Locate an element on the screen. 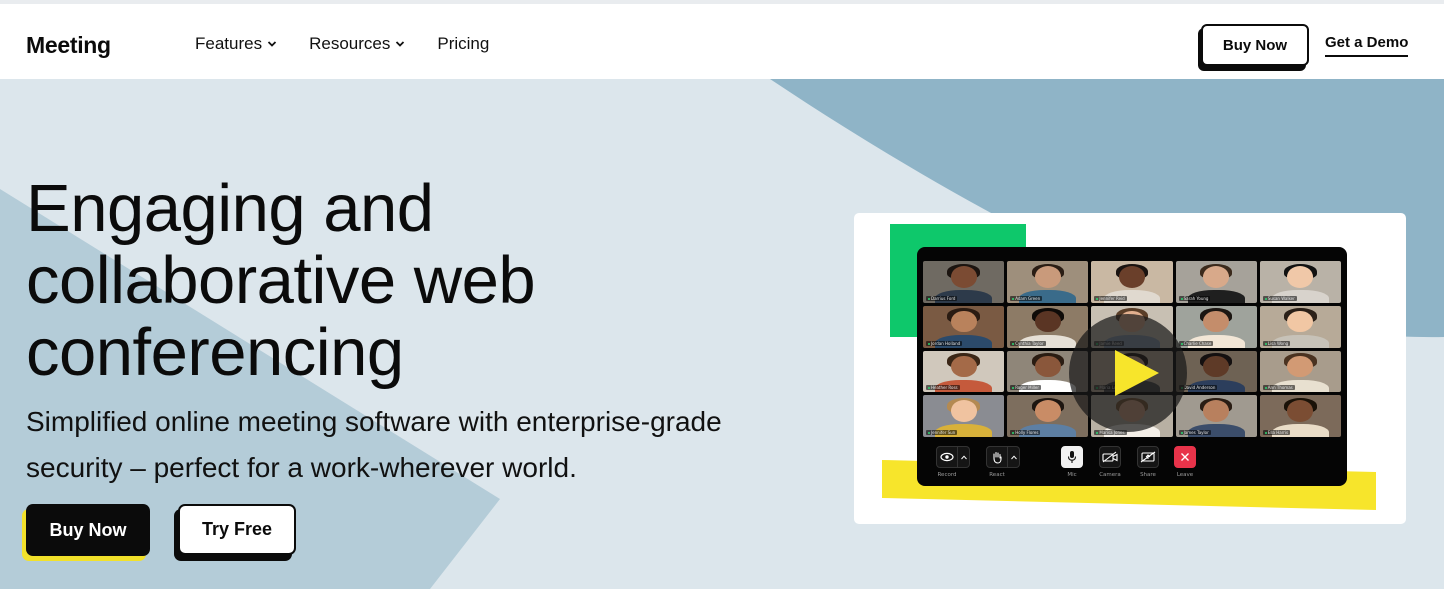  try-free-button: Try Free is located at coordinates (235, 532).